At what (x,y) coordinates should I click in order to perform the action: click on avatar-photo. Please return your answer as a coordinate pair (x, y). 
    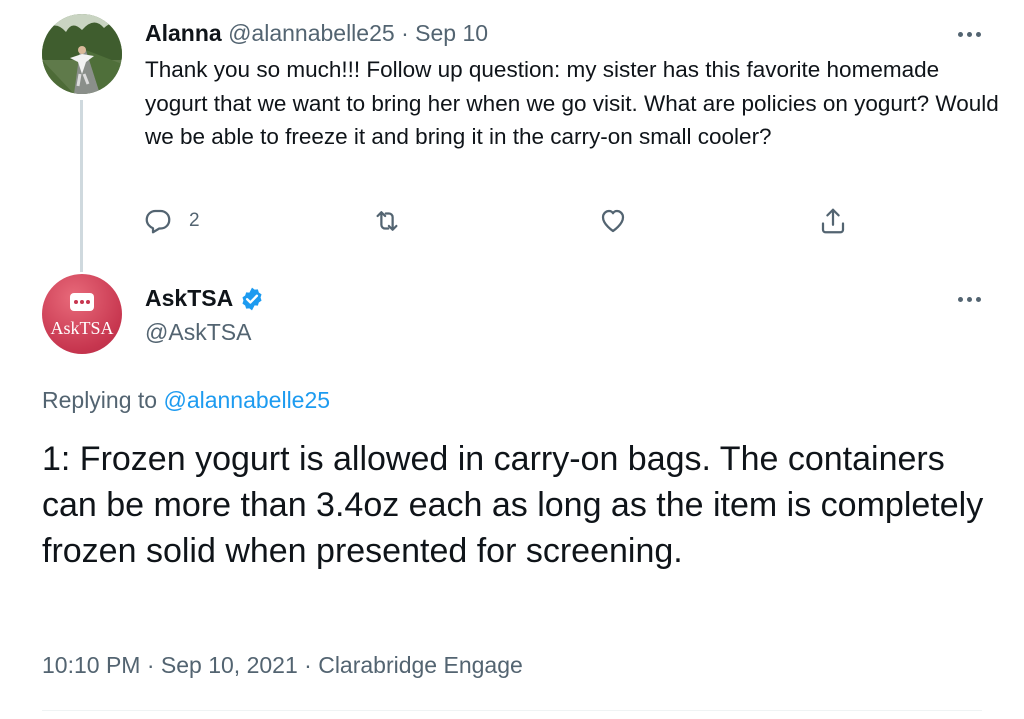
    Looking at the image, I should click on (82, 54).